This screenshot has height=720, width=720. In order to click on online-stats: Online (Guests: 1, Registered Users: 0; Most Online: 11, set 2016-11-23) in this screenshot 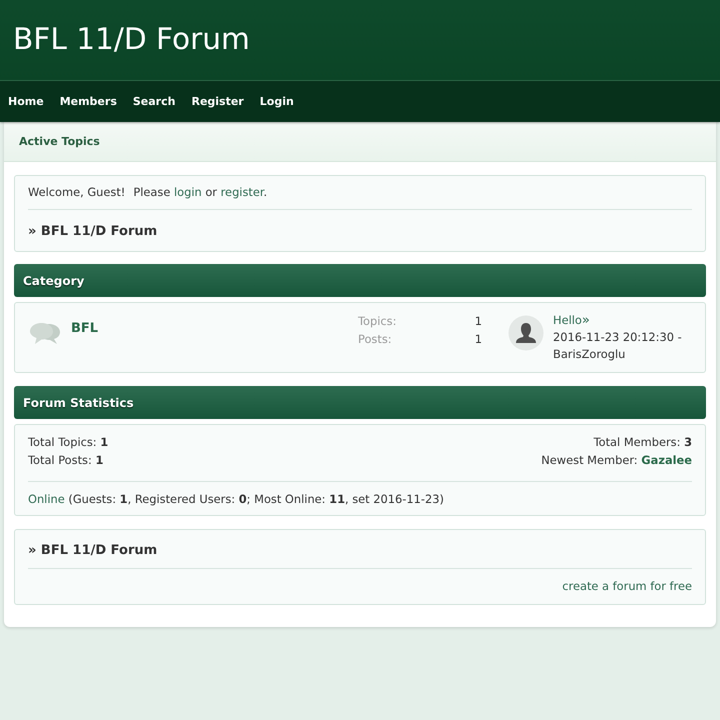, I will do `click(236, 499)`.